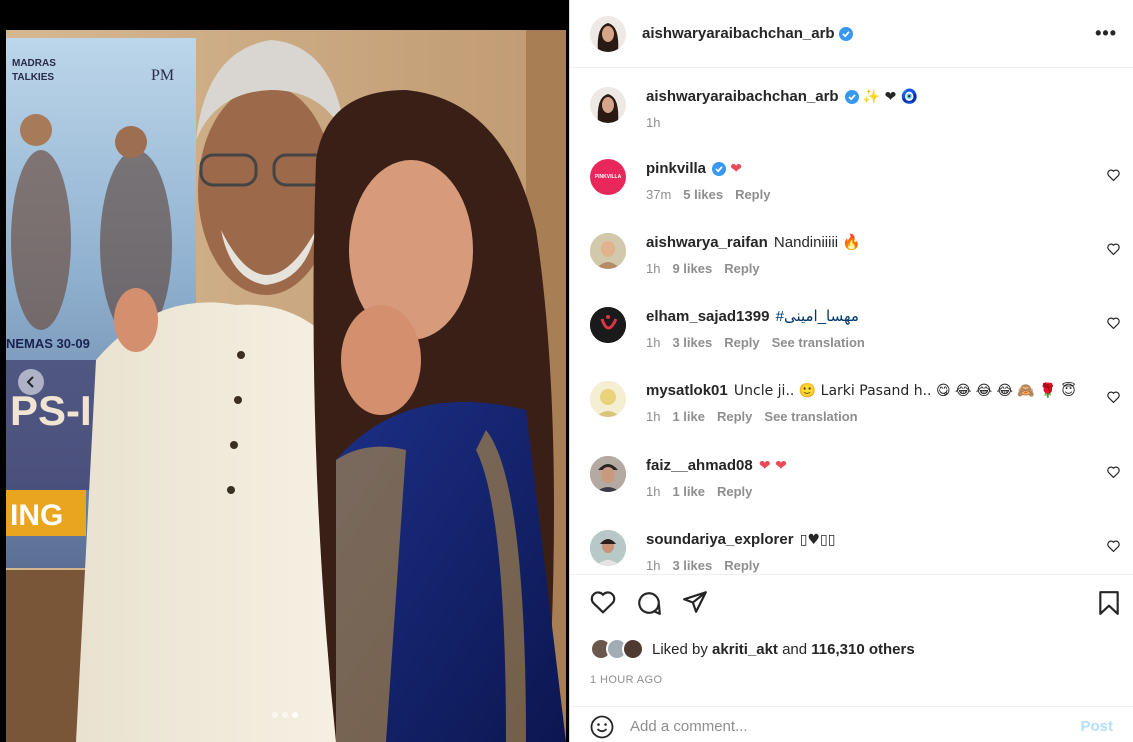 This screenshot has width=1133, height=742. What do you see at coordinates (1106, 33) in the screenshot?
I see `more-options-button: •••` at bounding box center [1106, 33].